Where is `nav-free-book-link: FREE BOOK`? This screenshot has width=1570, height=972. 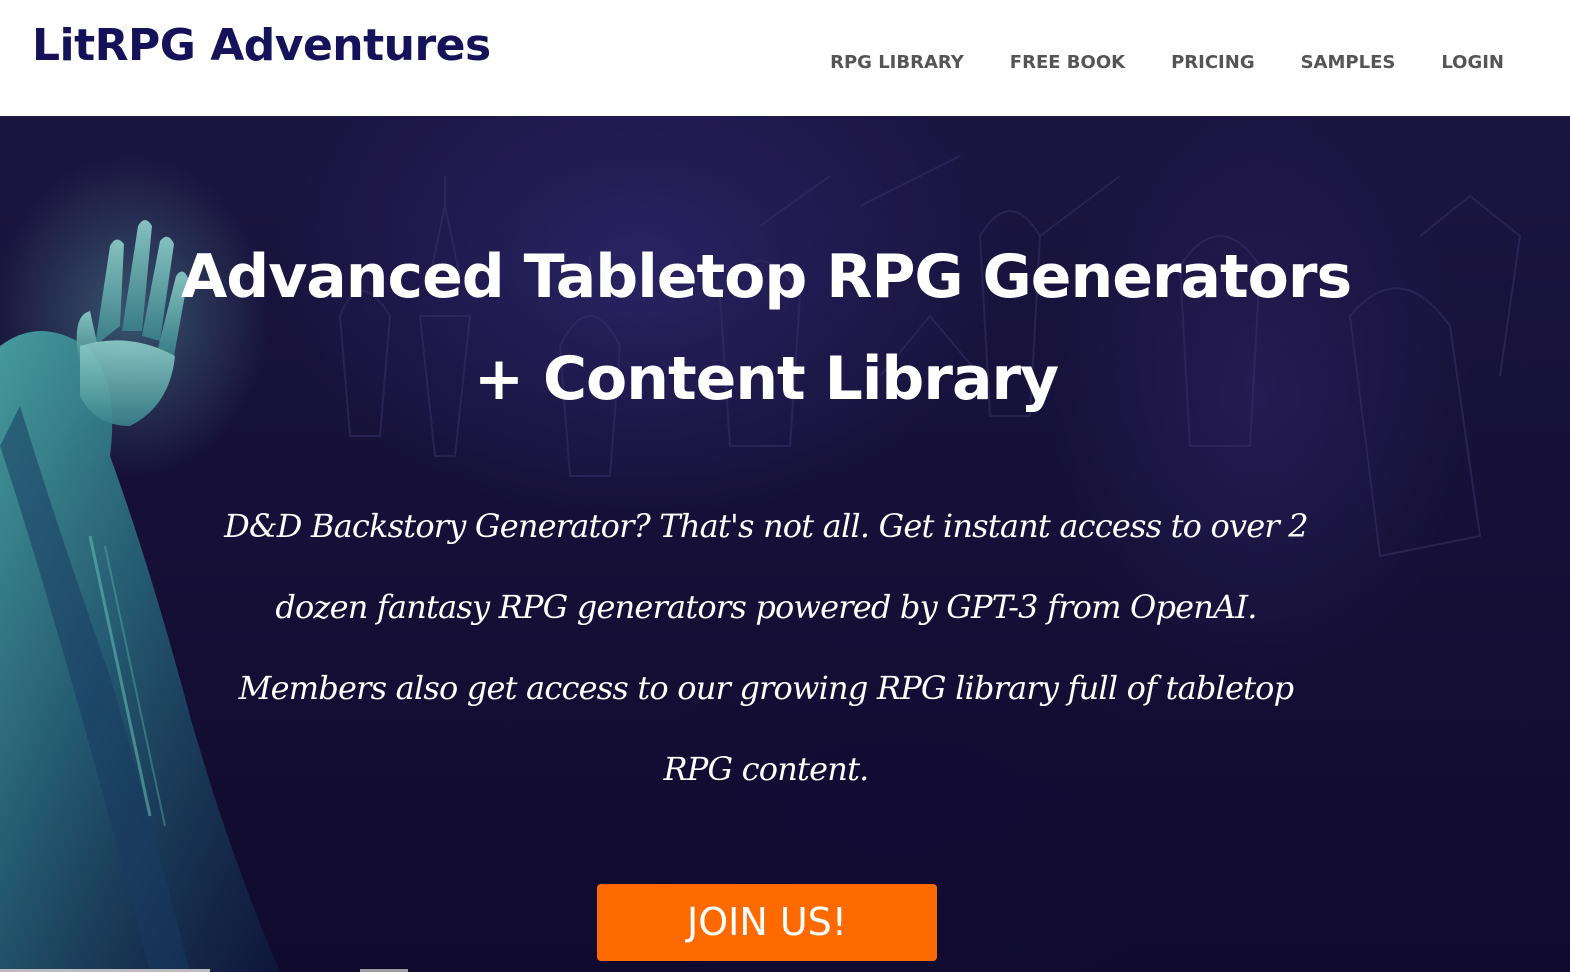
nav-free-book-link: FREE BOOK is located at coordinates (1067, 63).